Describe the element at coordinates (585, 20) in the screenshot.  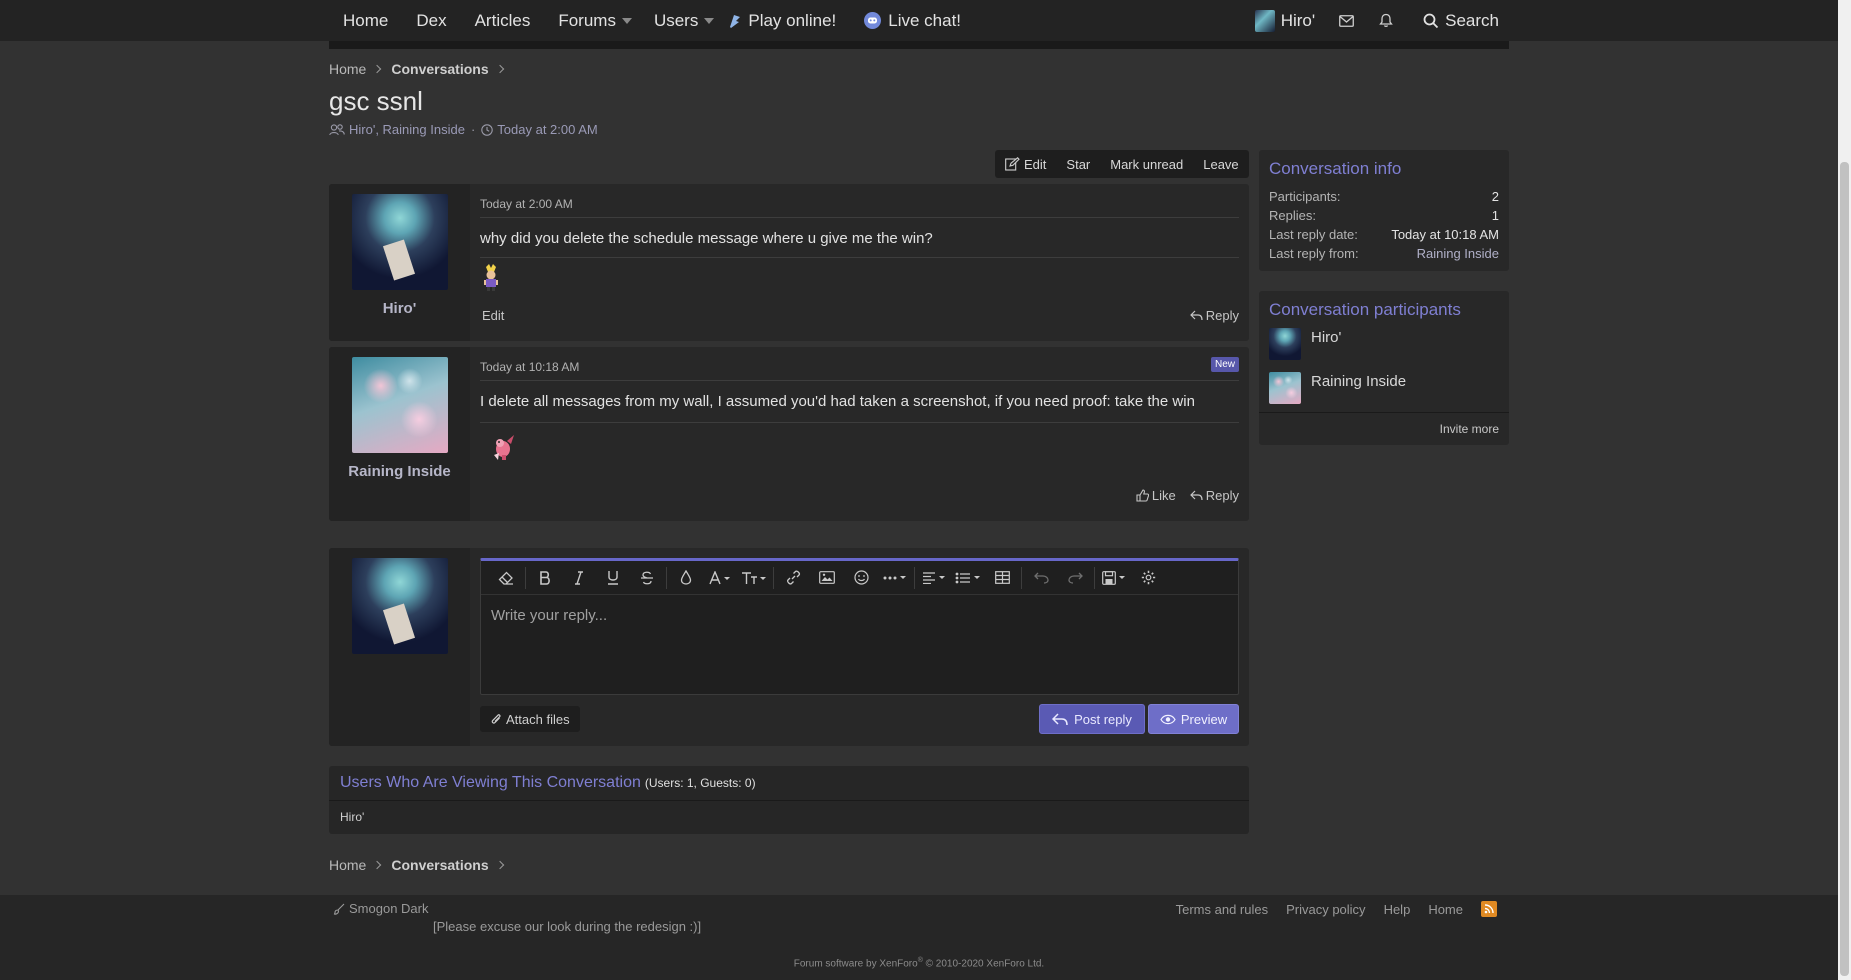
I see `nav-forums: Forums` at that location.